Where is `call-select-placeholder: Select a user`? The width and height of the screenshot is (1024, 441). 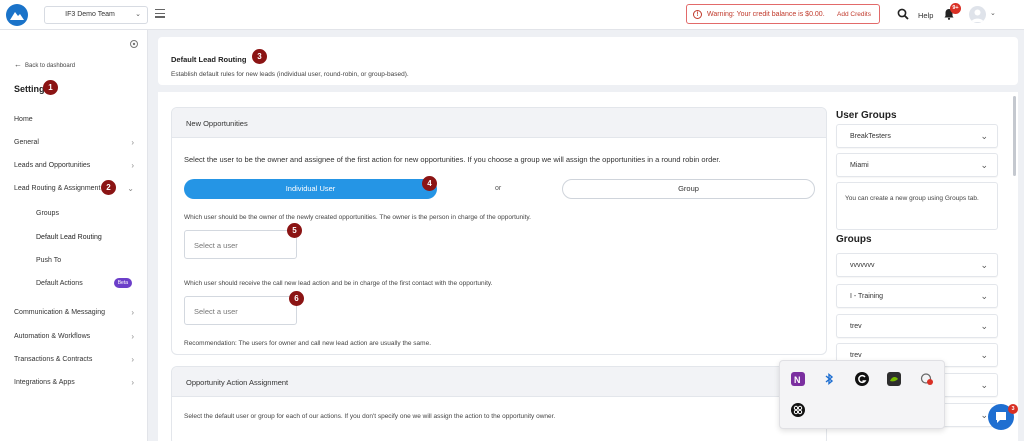
call-select-placeholder: Select a user is located at coordinates (216, 311).